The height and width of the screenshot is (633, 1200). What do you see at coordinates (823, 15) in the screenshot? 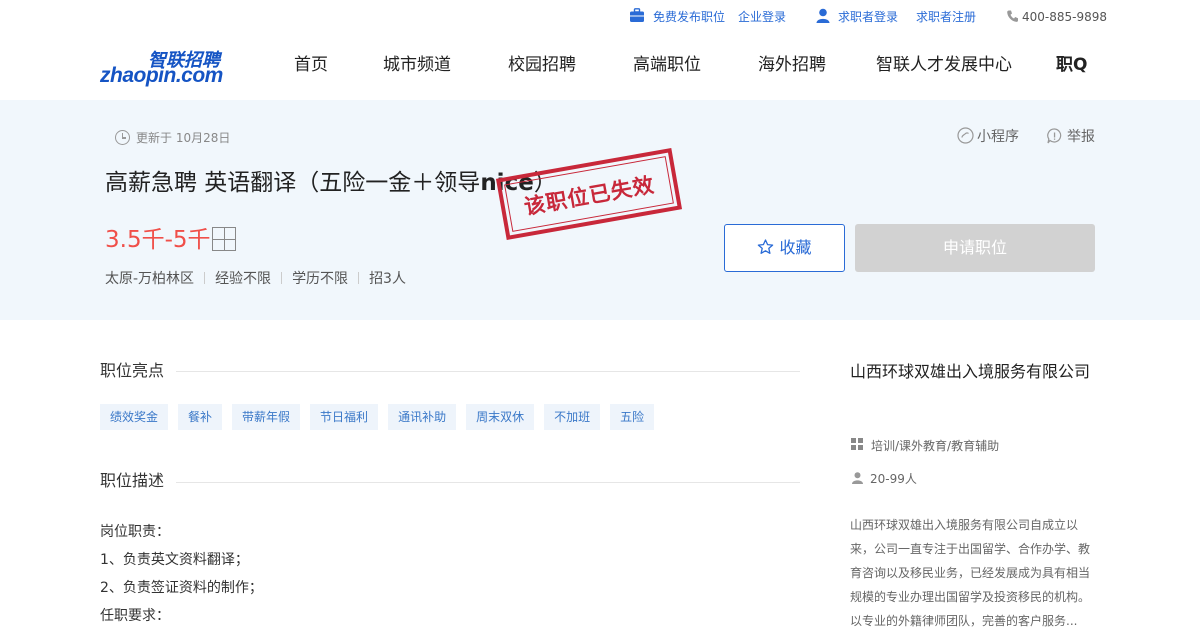
I see `user-icon` at bounding box center [823, 15].